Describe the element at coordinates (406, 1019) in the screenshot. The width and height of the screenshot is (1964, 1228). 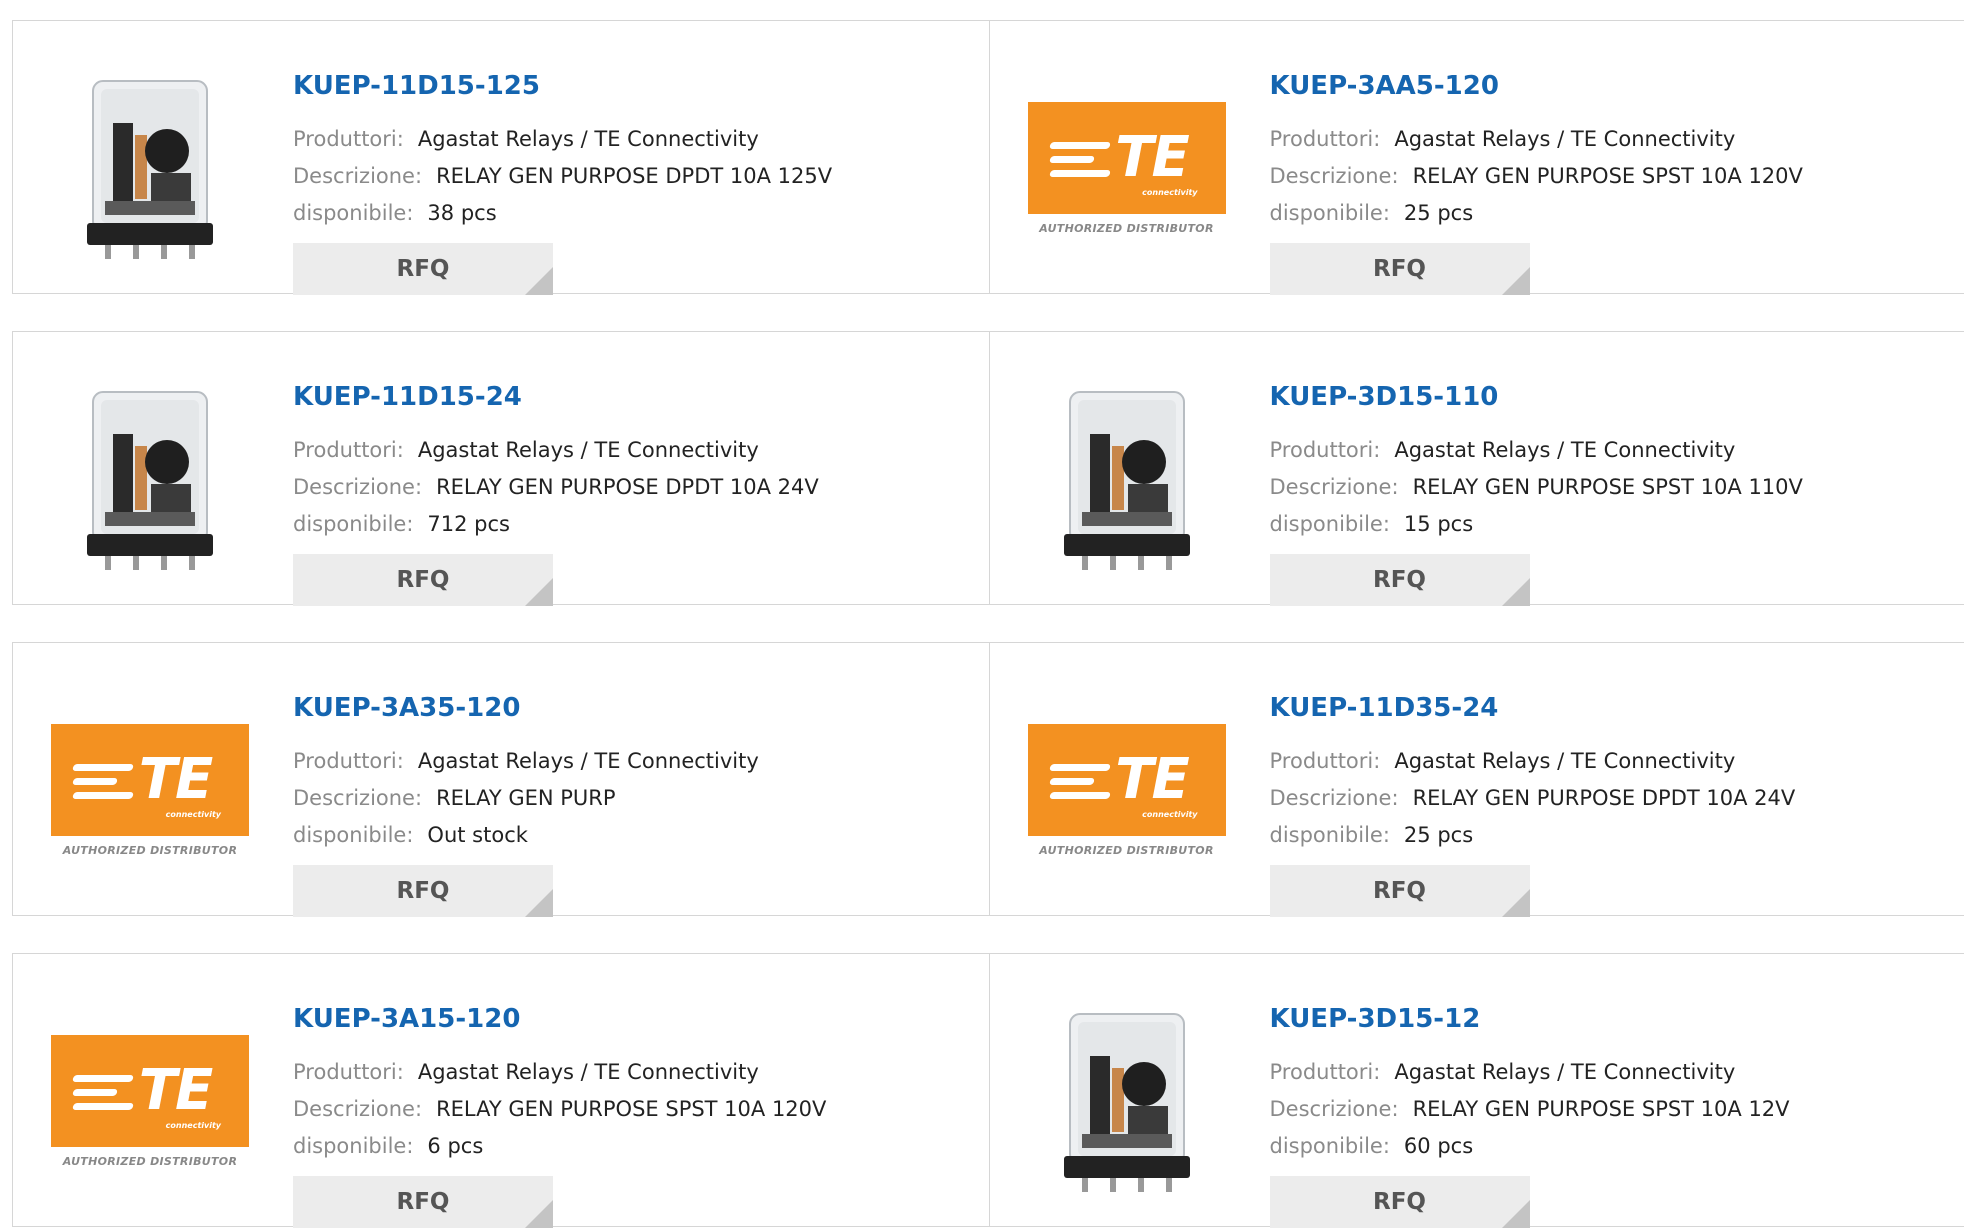
I see `part-number-link: KUEP-3A15-120` at that location.